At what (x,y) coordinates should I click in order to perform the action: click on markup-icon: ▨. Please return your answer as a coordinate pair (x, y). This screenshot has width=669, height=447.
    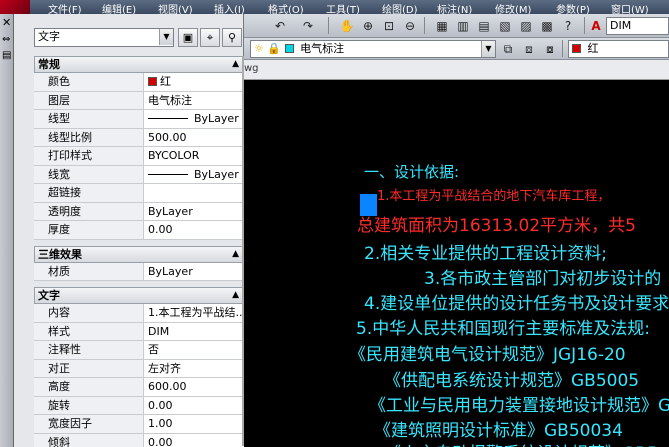
    Looking at the image, I should click on (526, 26).